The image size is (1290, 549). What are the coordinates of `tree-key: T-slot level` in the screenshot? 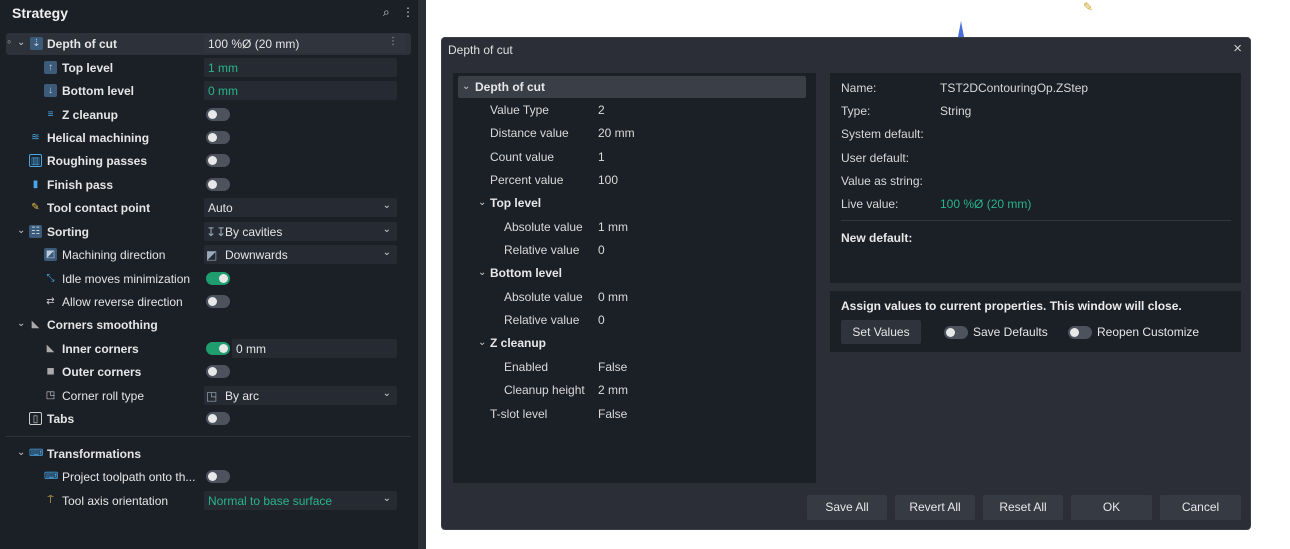 It's located at (519, 414).